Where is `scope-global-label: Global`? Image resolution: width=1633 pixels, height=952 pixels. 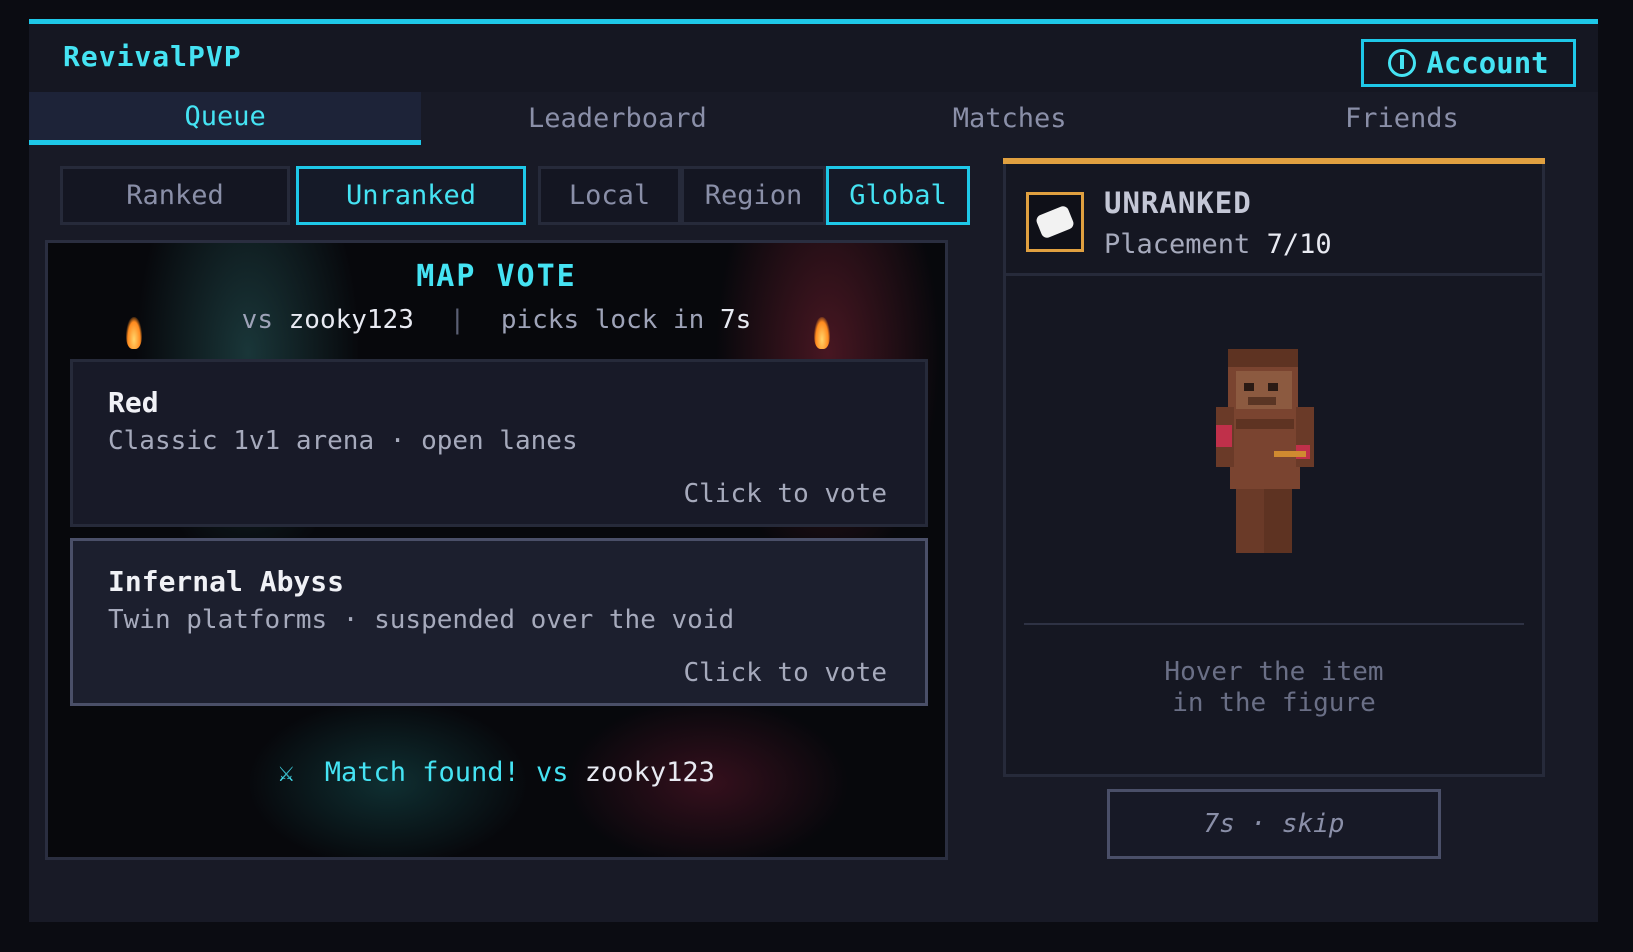 scope-global-label: Global is located at coordinates (898, 195).